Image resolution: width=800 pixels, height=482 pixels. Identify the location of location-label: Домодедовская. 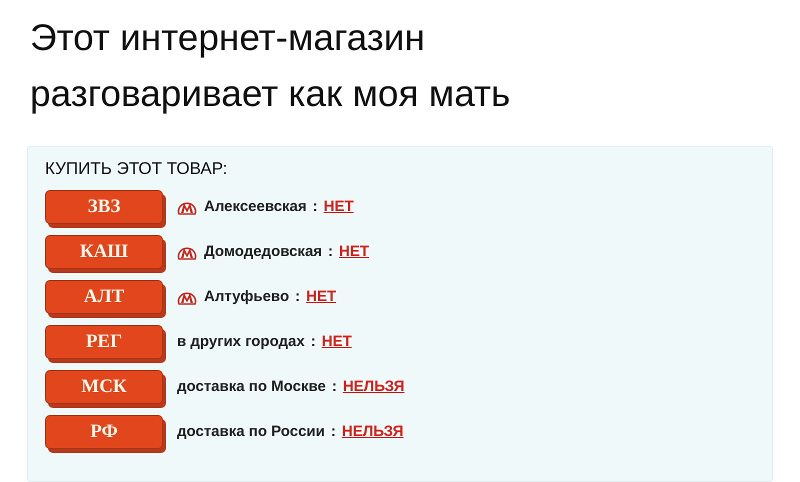
(263, 251).